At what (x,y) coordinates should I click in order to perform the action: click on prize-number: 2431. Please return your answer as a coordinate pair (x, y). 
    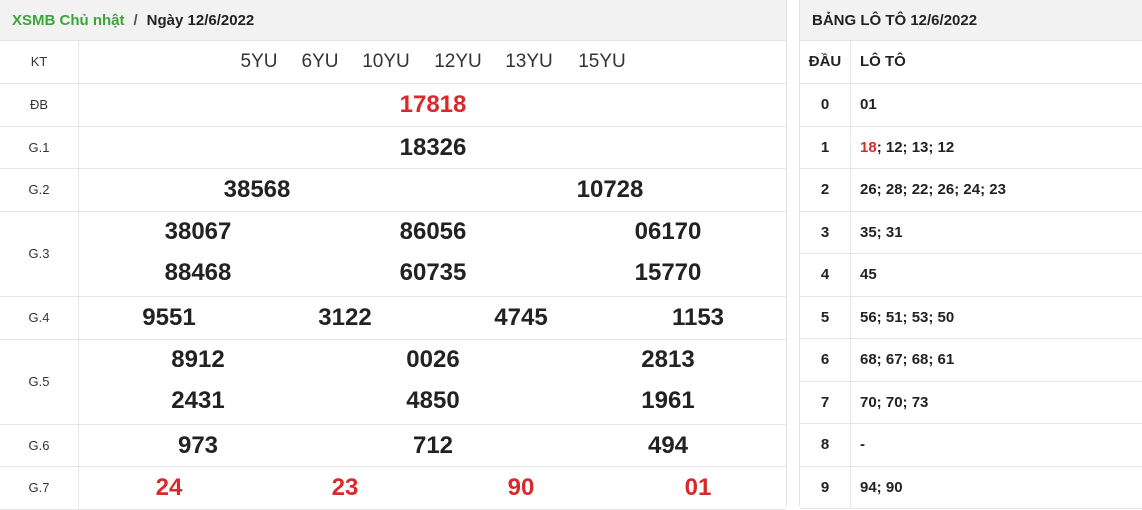
    Looking at the image, I should click on (197, 401).